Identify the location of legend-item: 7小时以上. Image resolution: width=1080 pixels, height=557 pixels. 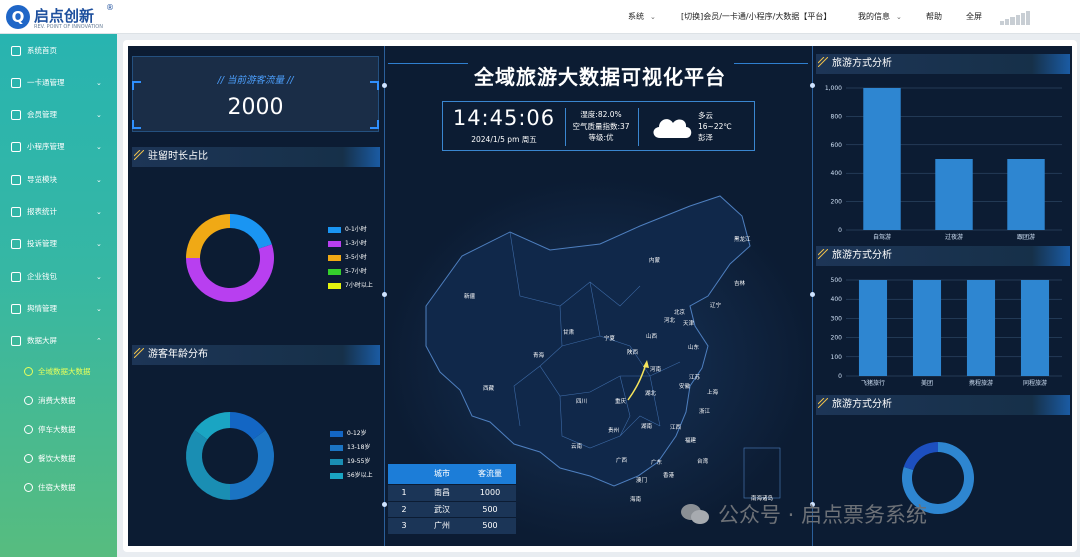
(350, 286).